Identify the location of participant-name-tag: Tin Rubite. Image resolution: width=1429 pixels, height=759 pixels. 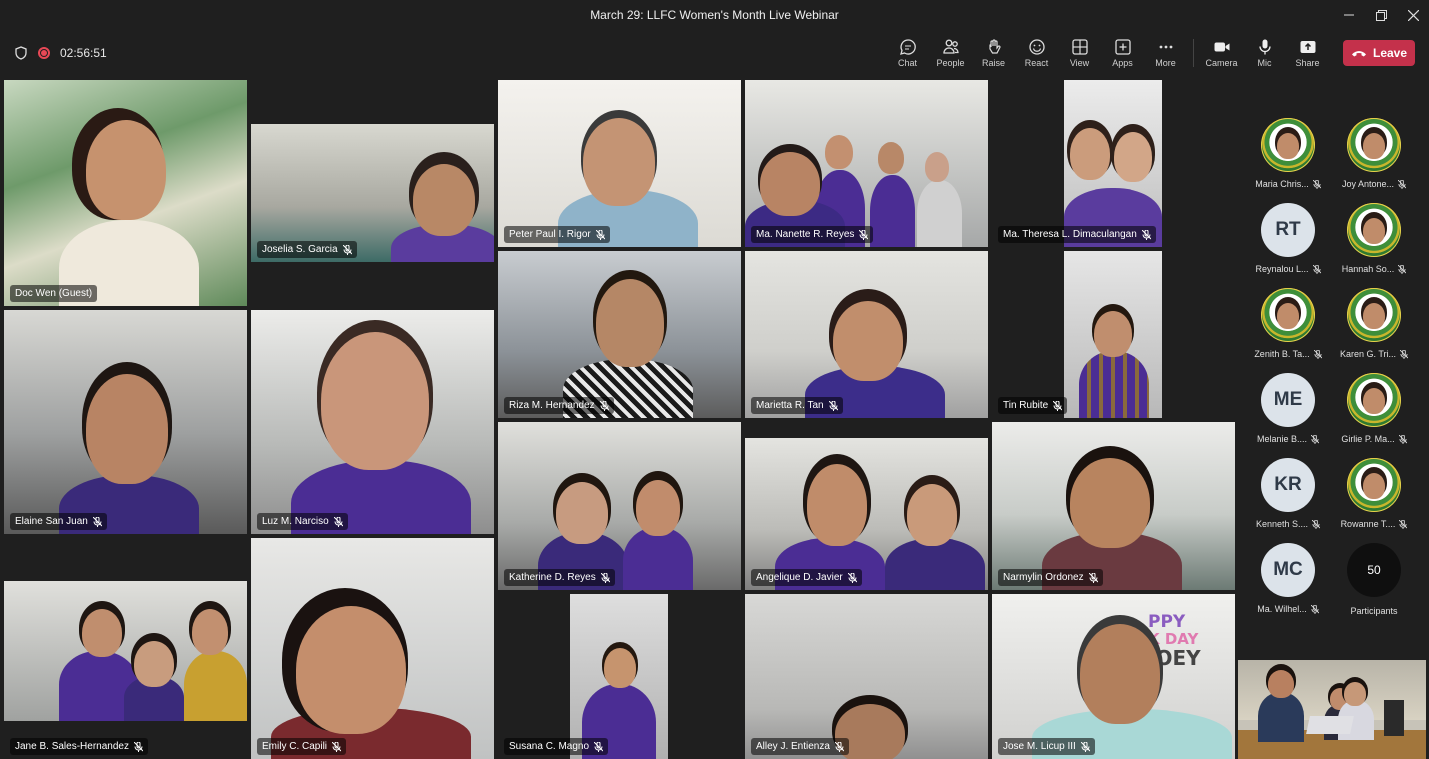
(1033, 405).